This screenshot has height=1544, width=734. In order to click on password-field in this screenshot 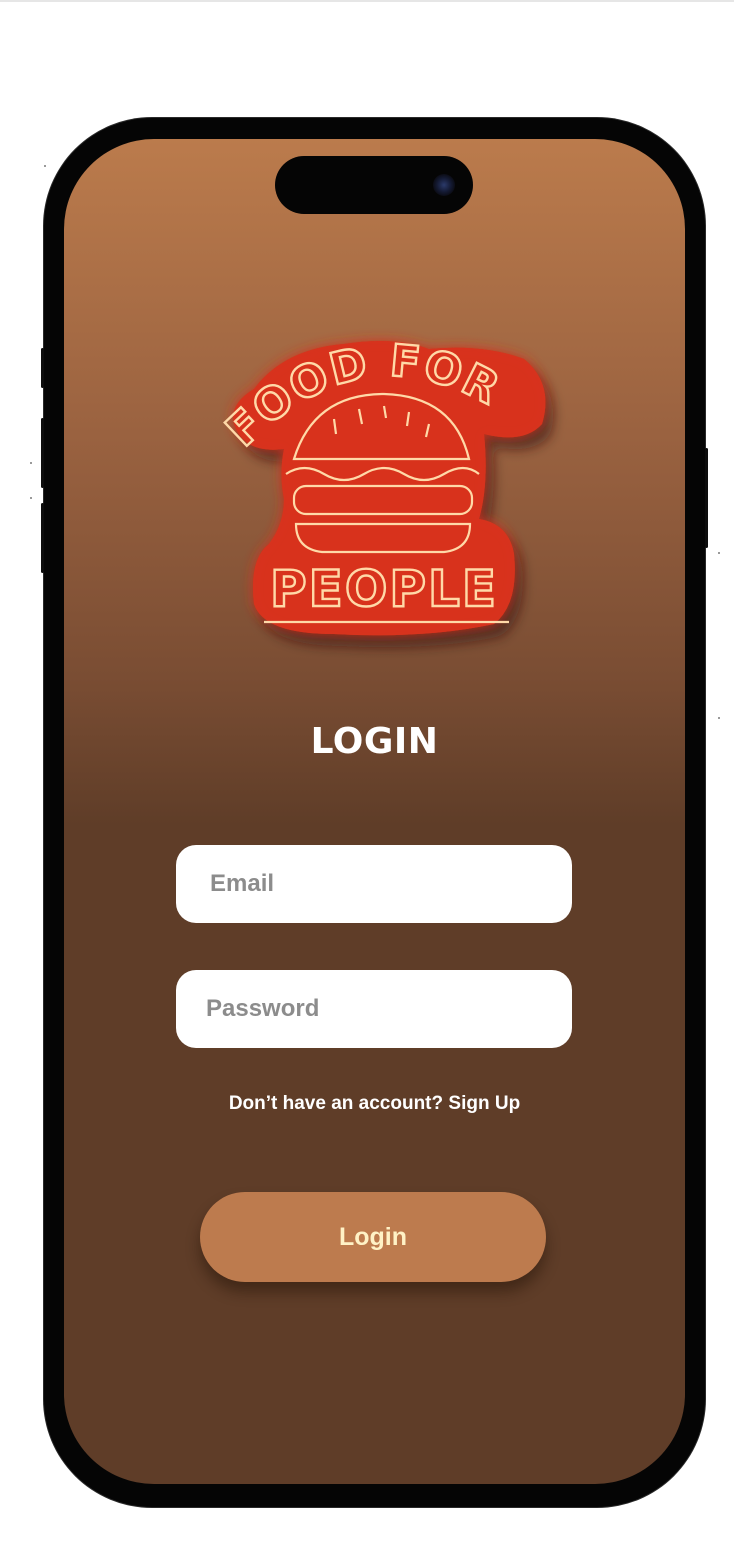, I will do `click(374, 1009)`.